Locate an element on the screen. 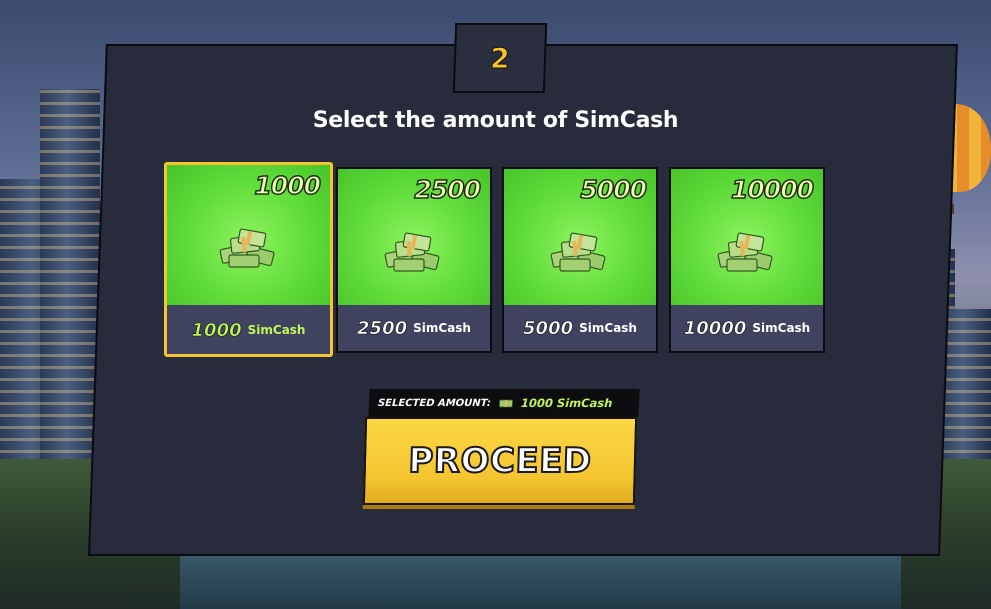 This screenshot has width=991, height=609. card-label: 1000 SimCash is located at coordinates (248, 330).